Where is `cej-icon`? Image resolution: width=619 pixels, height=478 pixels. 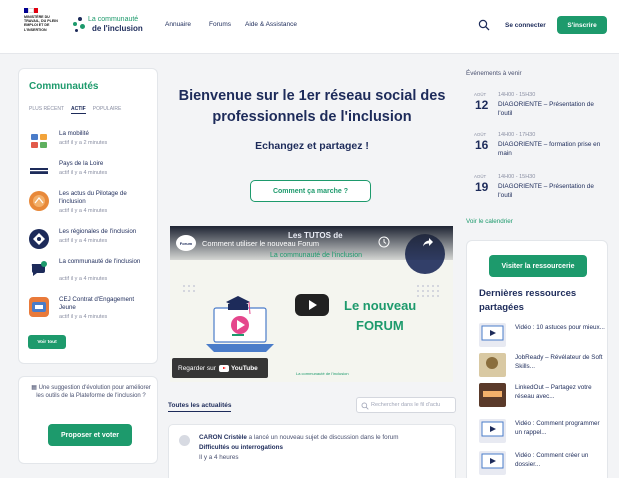
cej-icon is located at coordinates (39, 307).